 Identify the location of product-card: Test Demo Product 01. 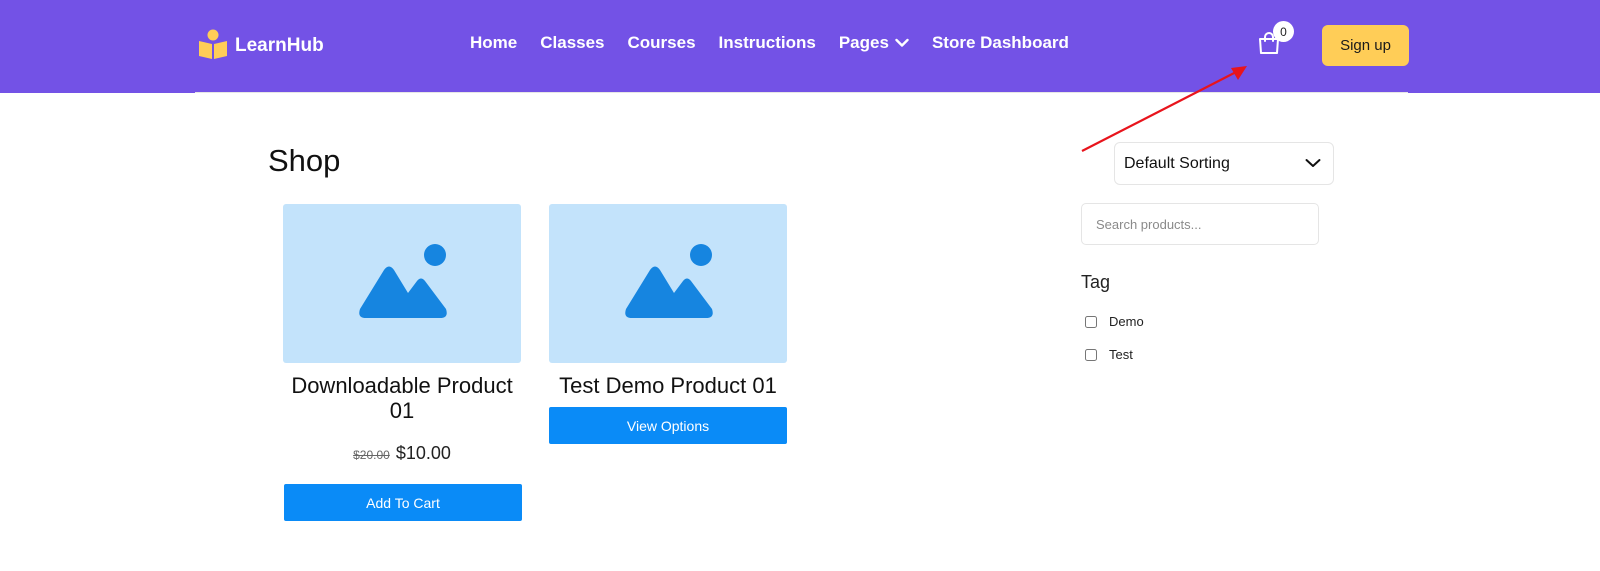
(668, 301).